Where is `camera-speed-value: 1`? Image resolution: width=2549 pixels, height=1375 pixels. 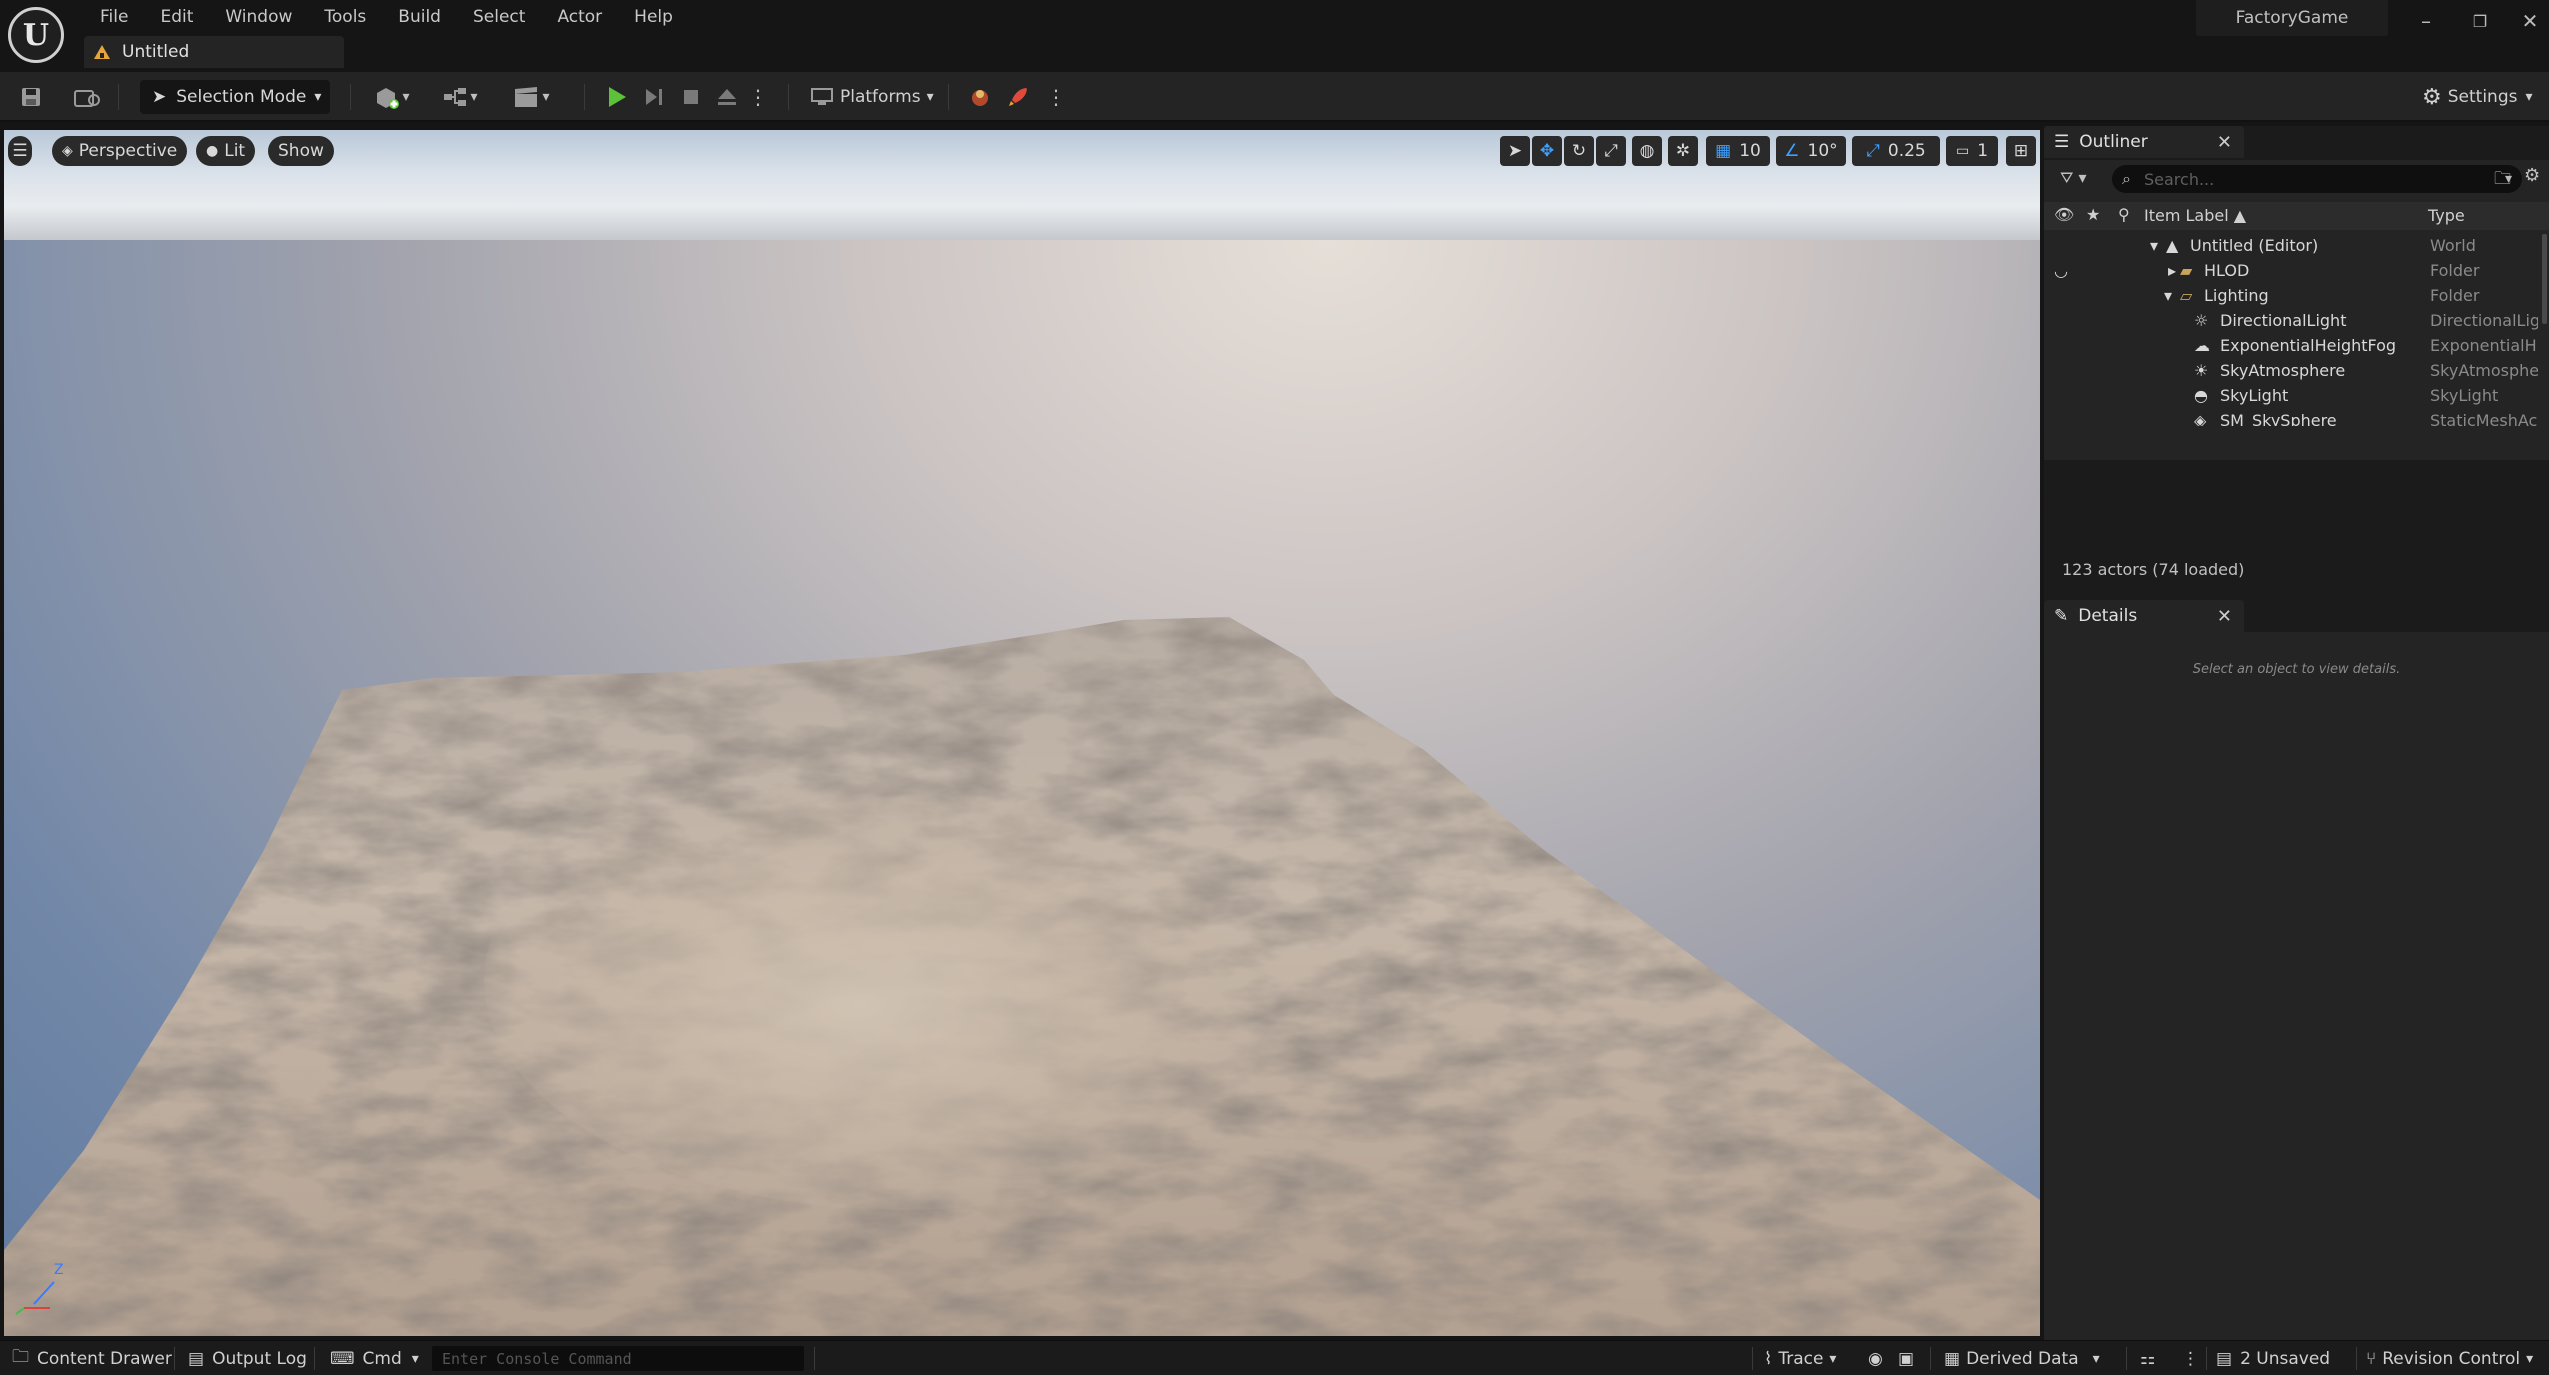 camera-speed-value: 1 is located at coordinates (1983, 151).